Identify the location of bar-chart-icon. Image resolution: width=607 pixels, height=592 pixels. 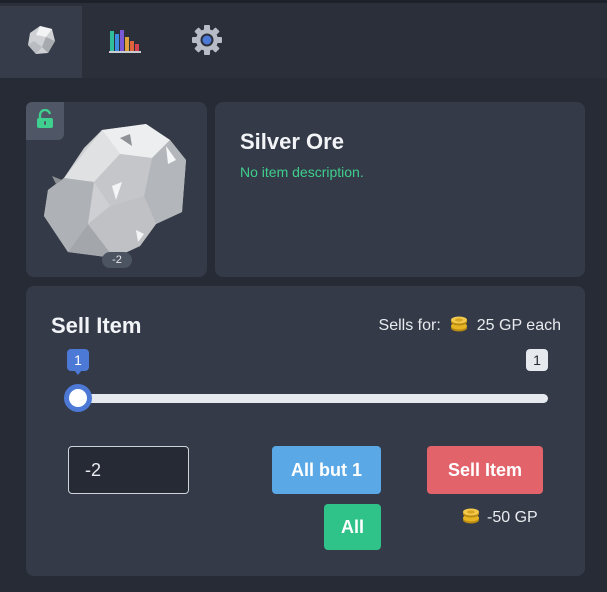
(125, 42).